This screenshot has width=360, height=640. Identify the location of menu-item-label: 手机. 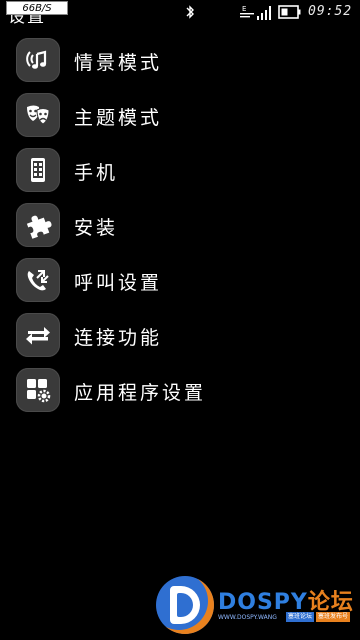
(96, 173).